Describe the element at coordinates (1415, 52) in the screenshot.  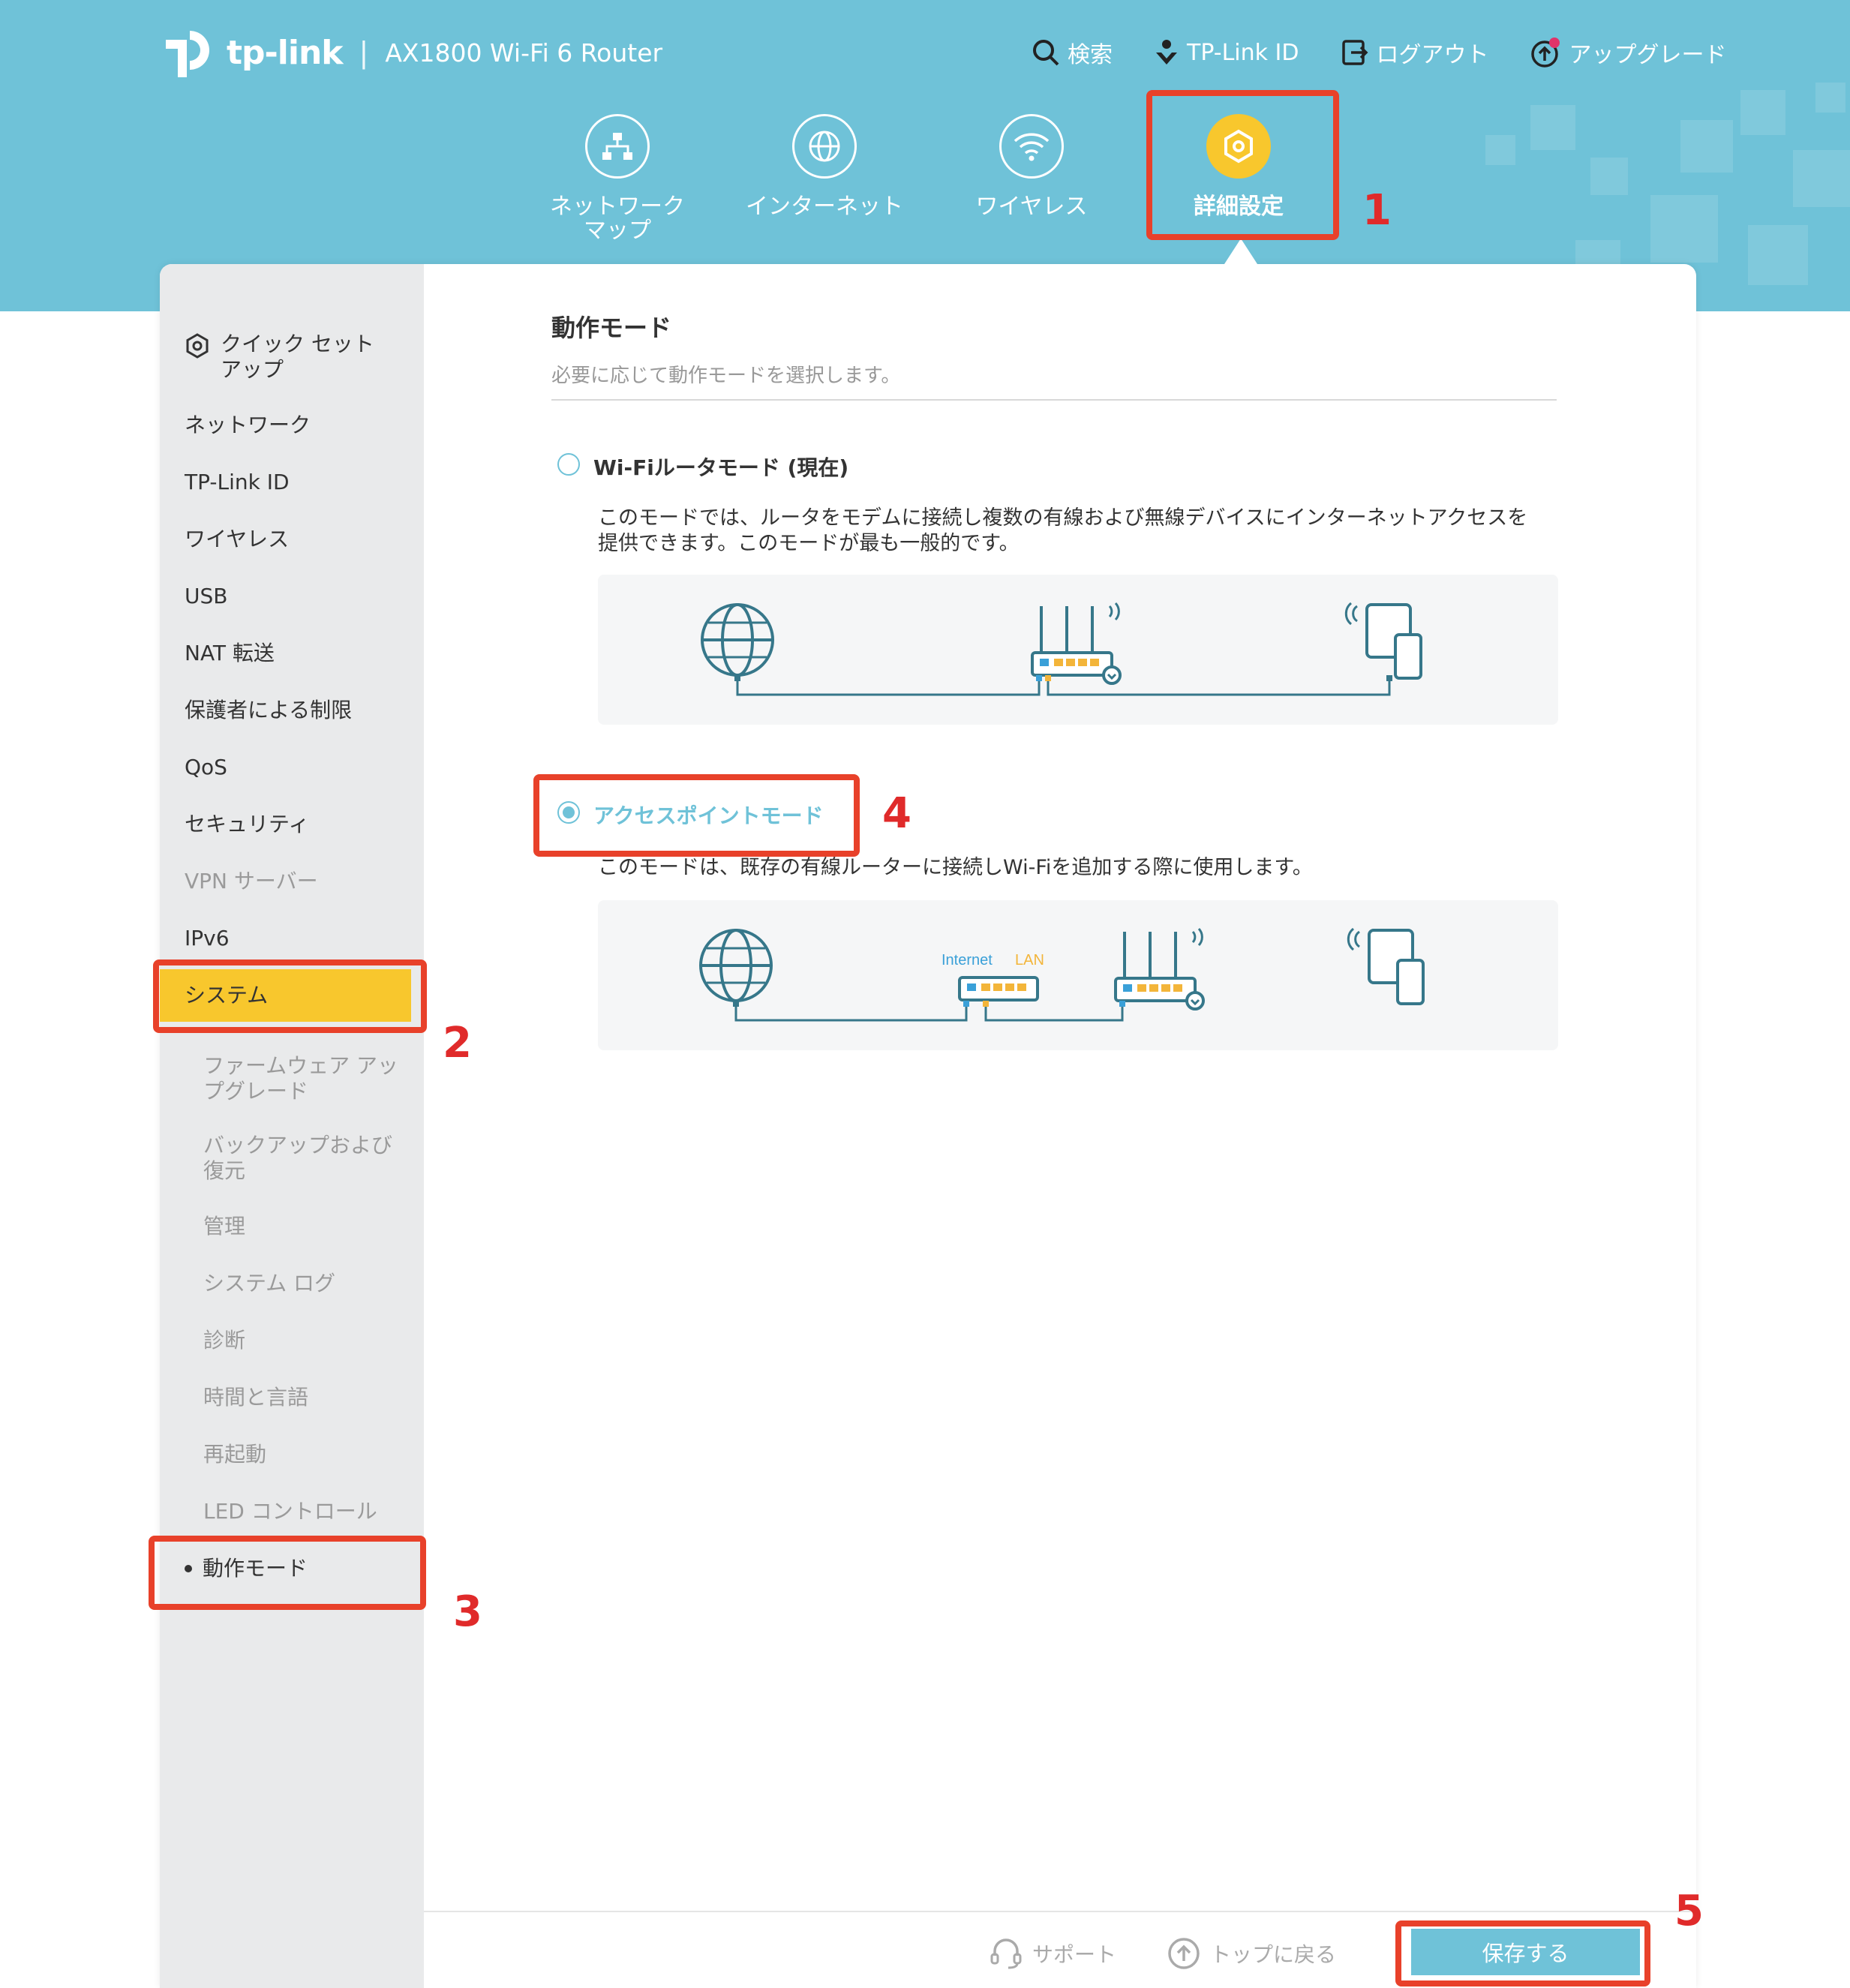
I see `top-link-logout: ログアウト` at that location.